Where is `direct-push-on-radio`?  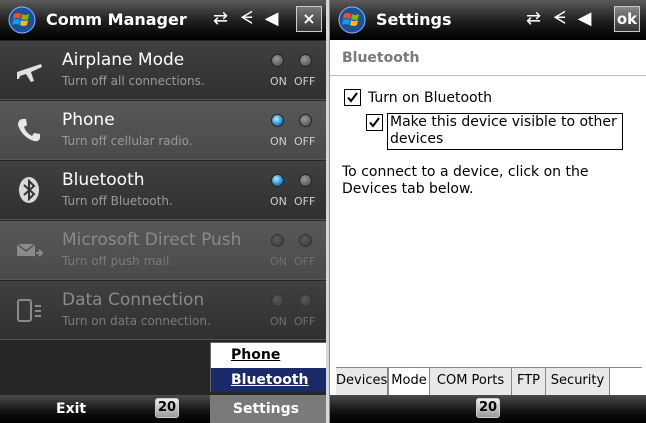 direct-push-on-radio is located at coordinates (277, 240).